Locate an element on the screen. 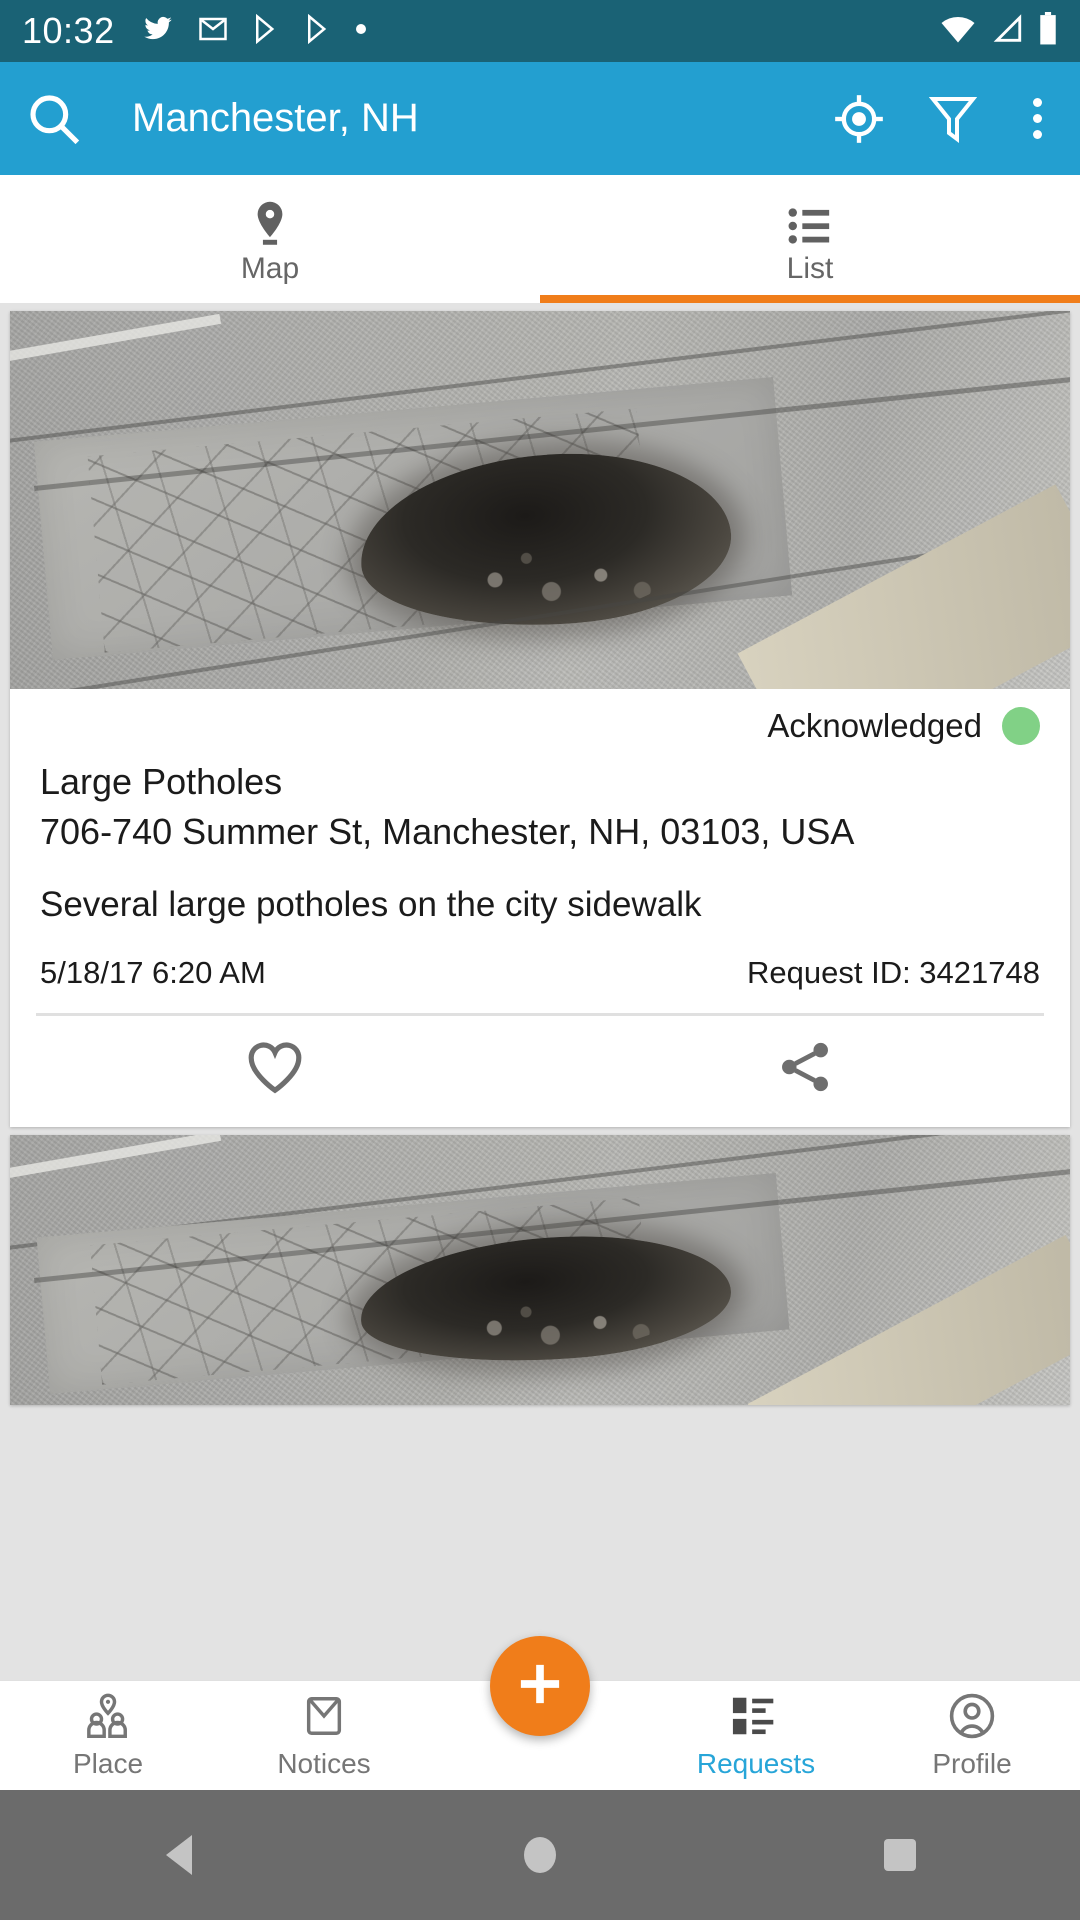 This screenshot has width=1080, height=1920. nav-item-requests-label: Requests is located at coordinates (756, 1763).